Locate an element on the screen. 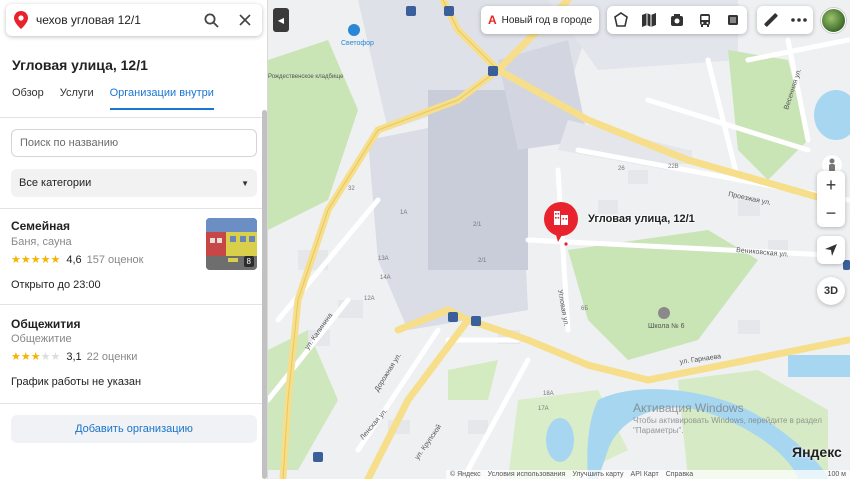 Image resolution: width=850 pixels, height=479 pixels. footer-link: API Карт is located at coordinates (645, 474).